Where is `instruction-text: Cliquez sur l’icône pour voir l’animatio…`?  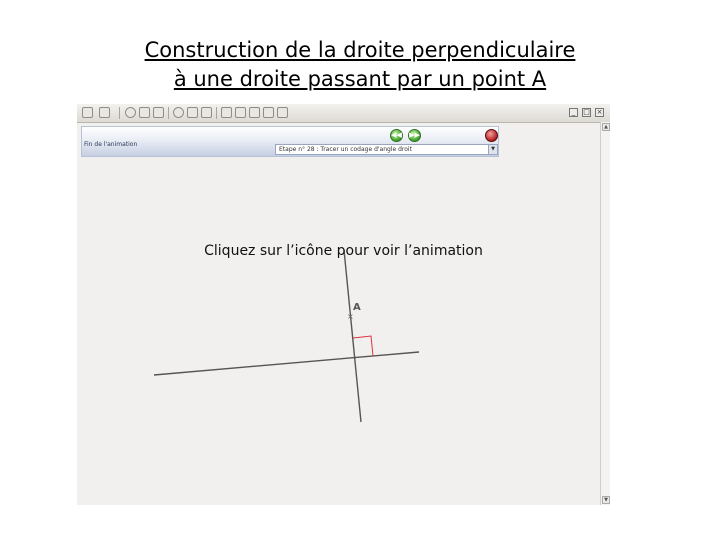
instruction-text: Cliquez sur l’icône pour voir l’animatio… is located at coordinates (343, 251).